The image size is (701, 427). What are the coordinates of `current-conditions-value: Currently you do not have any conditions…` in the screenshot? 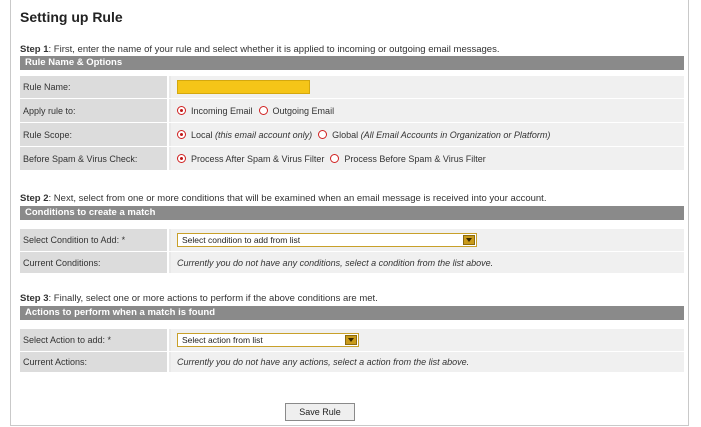 It's located at (335, 262).